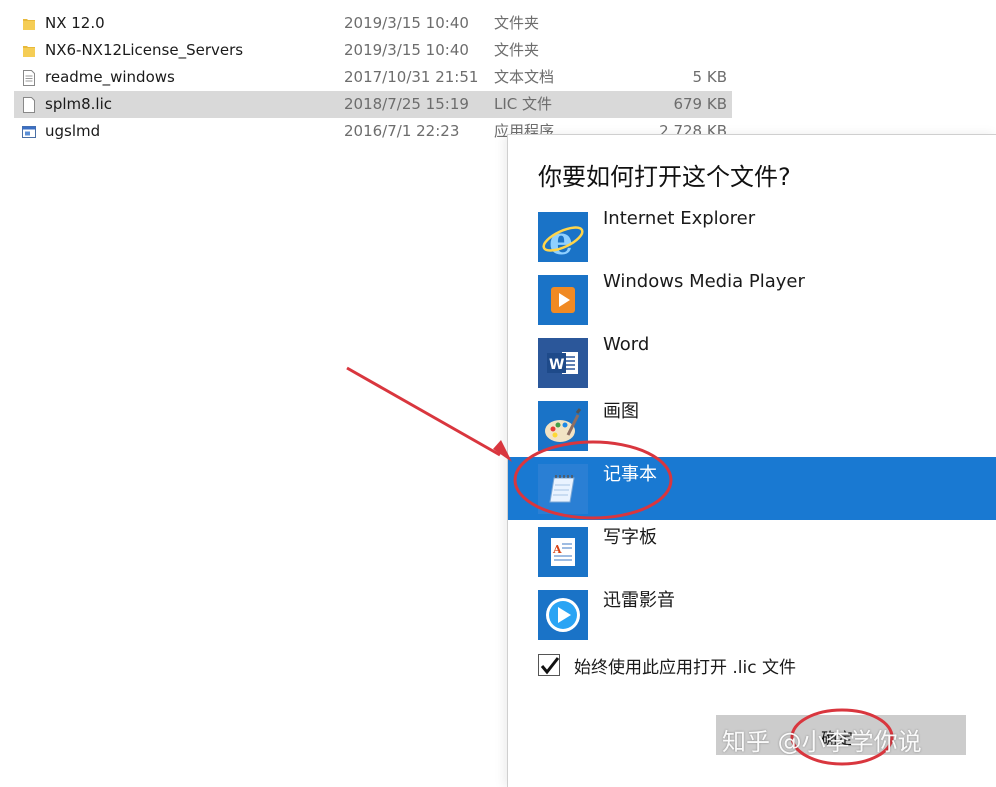 The image size is (996, 787). Describe the element at coordinates (79, 104) in the screenshot. I see `file-name: splm8.lic` at that location.